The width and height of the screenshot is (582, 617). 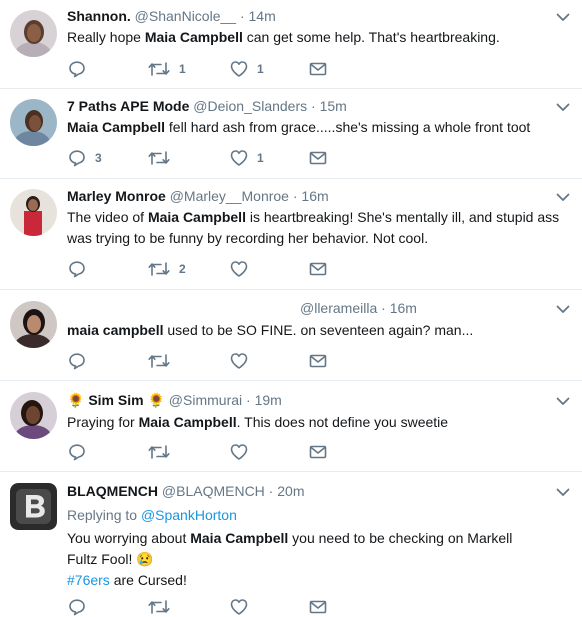 I want to click on text-segment: You worrying about, so click(x=129, y=538).